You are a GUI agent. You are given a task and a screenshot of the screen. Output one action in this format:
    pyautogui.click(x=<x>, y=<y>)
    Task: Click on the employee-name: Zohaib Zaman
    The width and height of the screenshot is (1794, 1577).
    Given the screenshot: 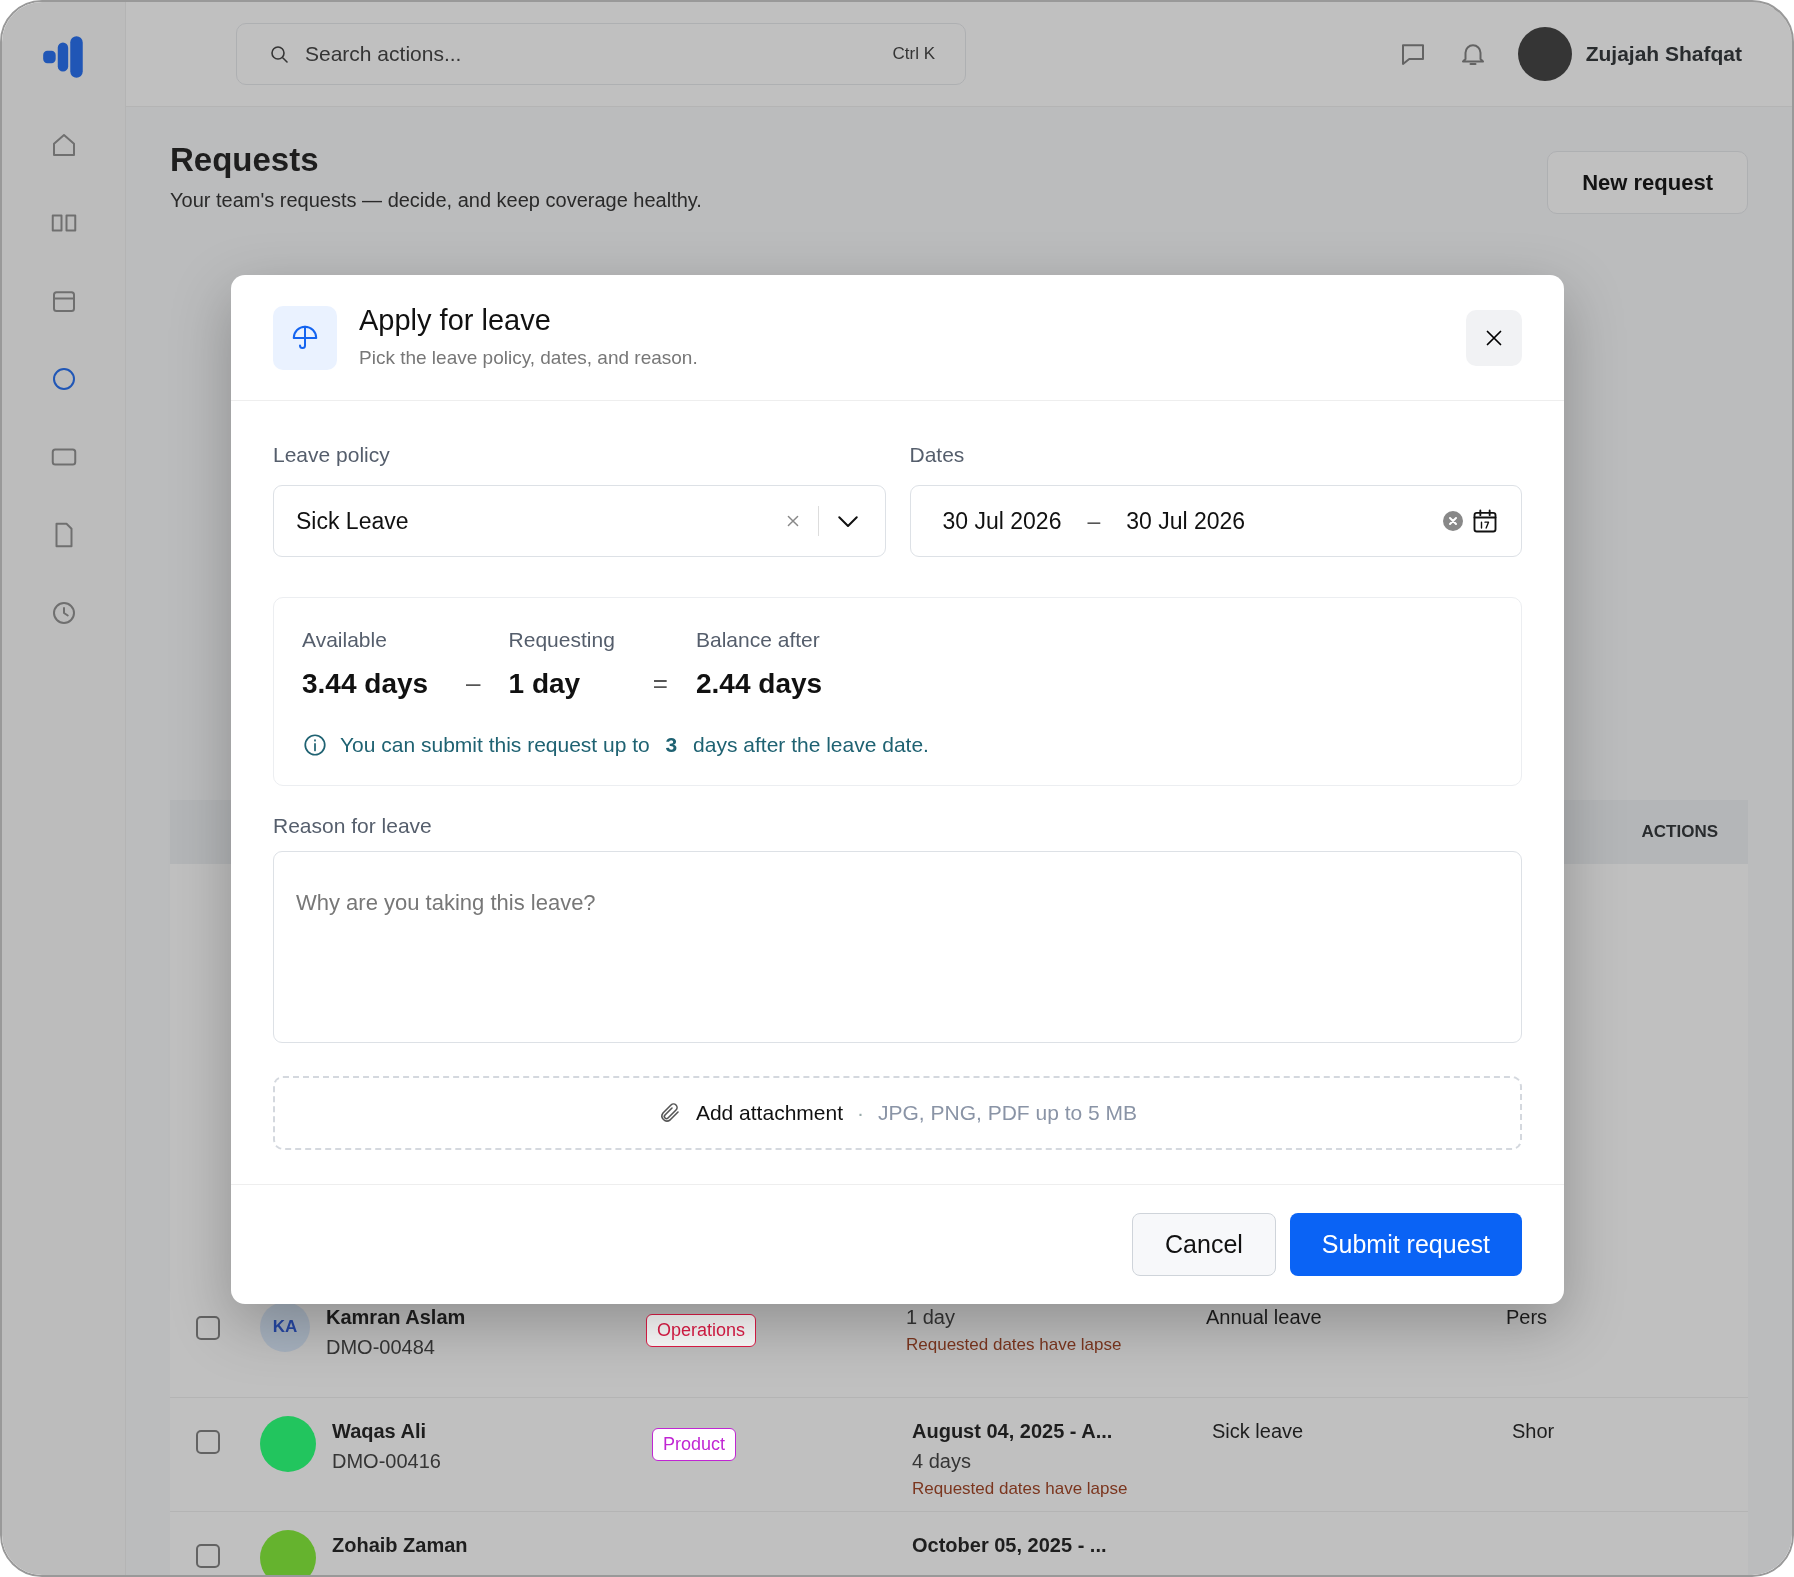 What is the action you would take?
    pyautogui.click(x=400, y=1545)
    